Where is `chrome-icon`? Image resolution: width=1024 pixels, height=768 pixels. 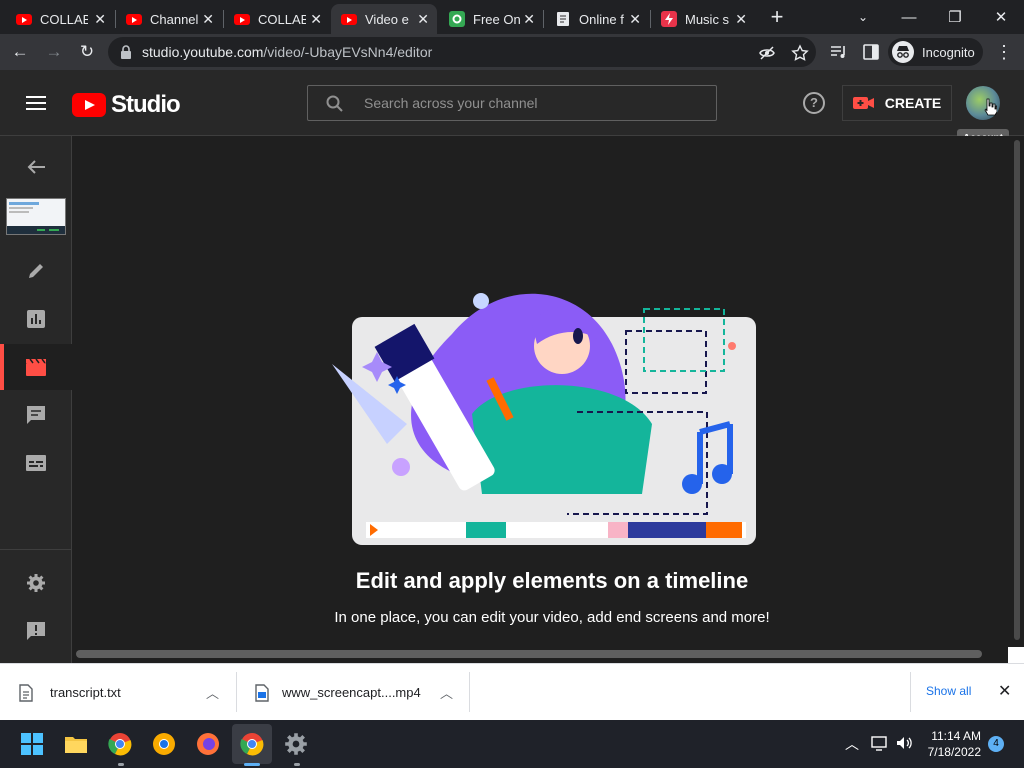
chrome-icon is located at coordinates (120, 744).